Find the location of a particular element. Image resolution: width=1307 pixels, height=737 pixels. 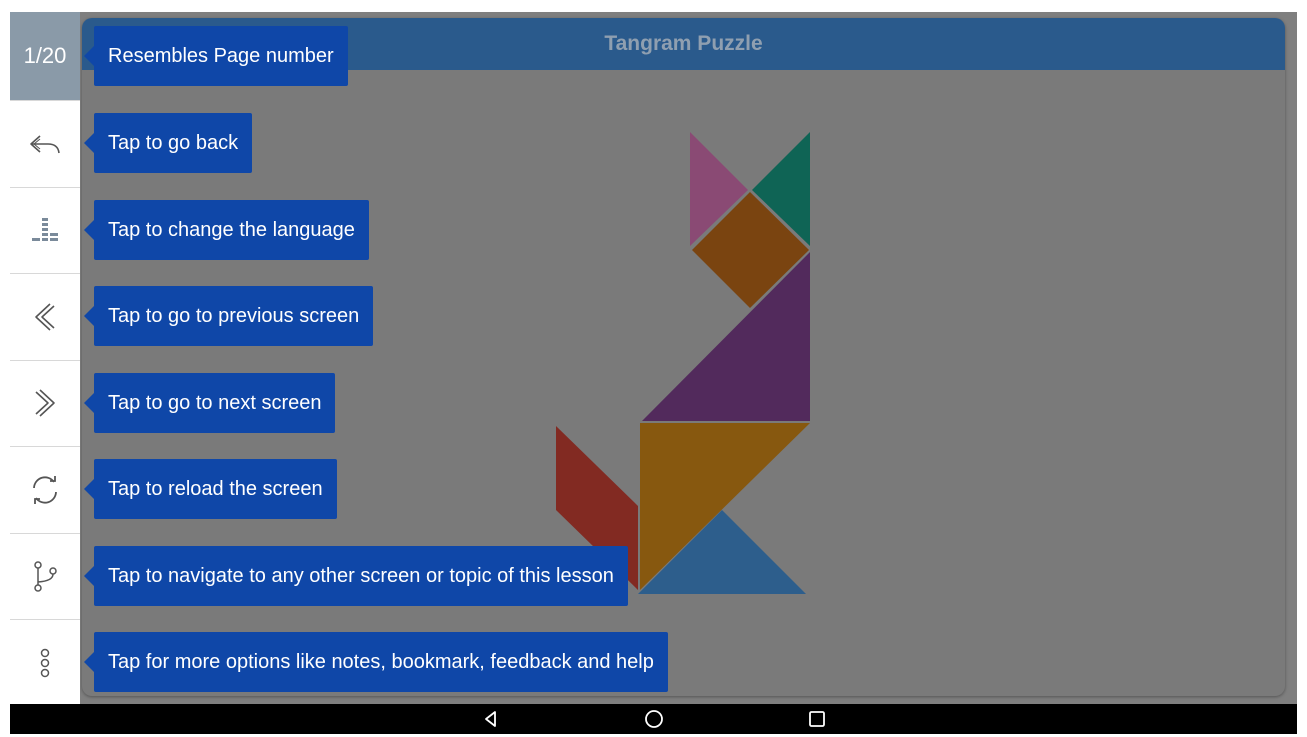

navigate-button is located at coordinates (45, 575).